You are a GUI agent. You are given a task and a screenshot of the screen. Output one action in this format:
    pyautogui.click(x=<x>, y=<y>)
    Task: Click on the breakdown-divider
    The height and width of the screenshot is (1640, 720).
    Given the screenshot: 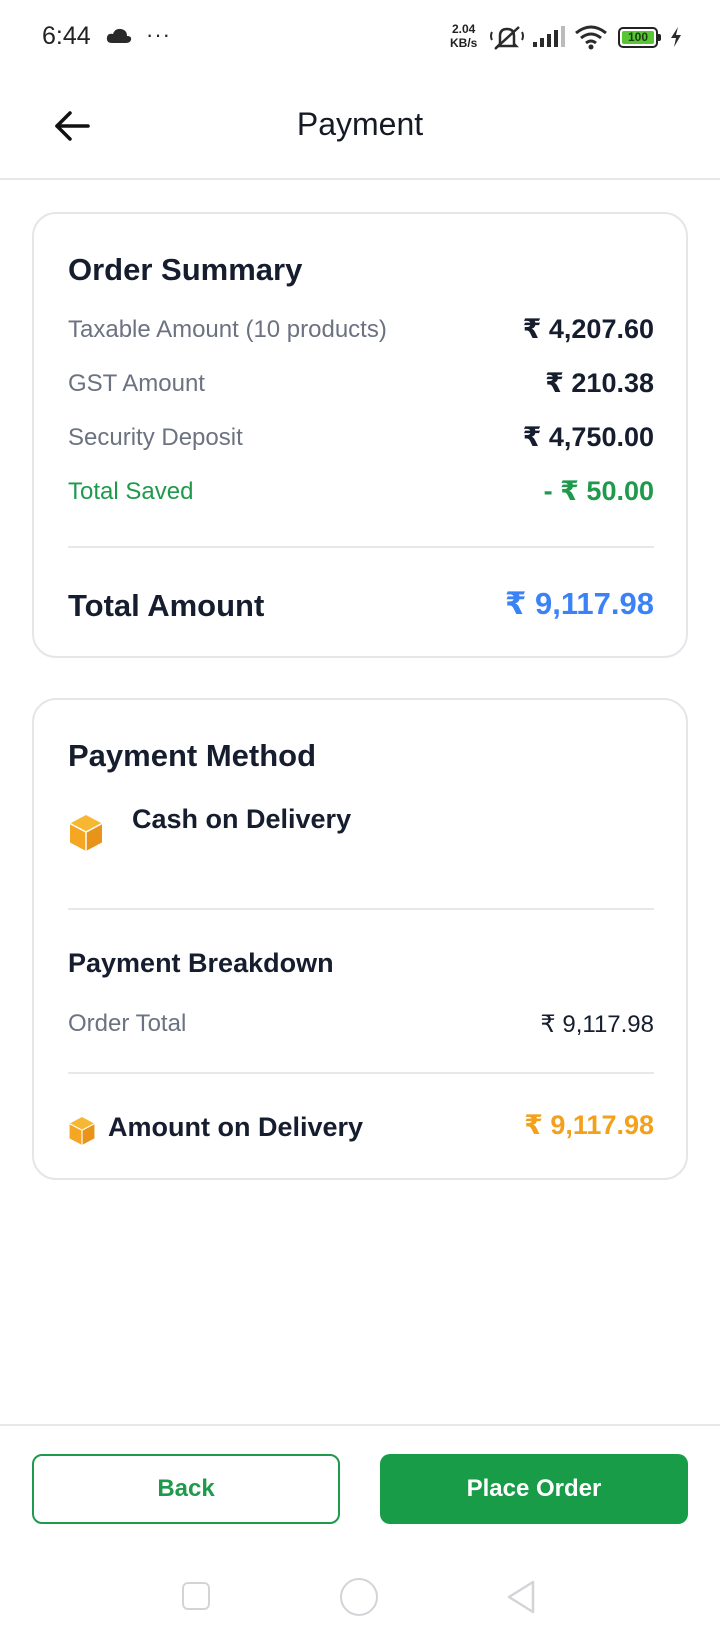 What is the action you would take?
    pyautogui.click(x=361, y=1073)
    